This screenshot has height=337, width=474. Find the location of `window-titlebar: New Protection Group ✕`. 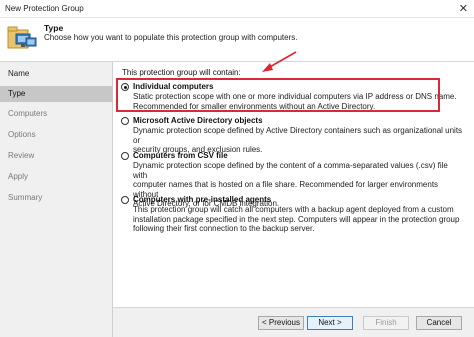

window-titlebar: New Protection Group ✕ is located at coordinates (237, 9).